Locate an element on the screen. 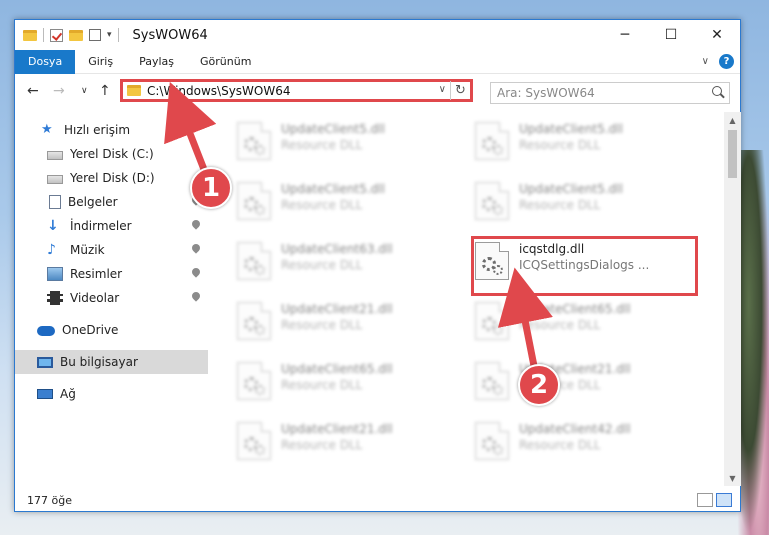 The width and height of the screenshot is (769, 535). sidebar-item-onedrive: OneDrive is located at coordinates (111, 330).